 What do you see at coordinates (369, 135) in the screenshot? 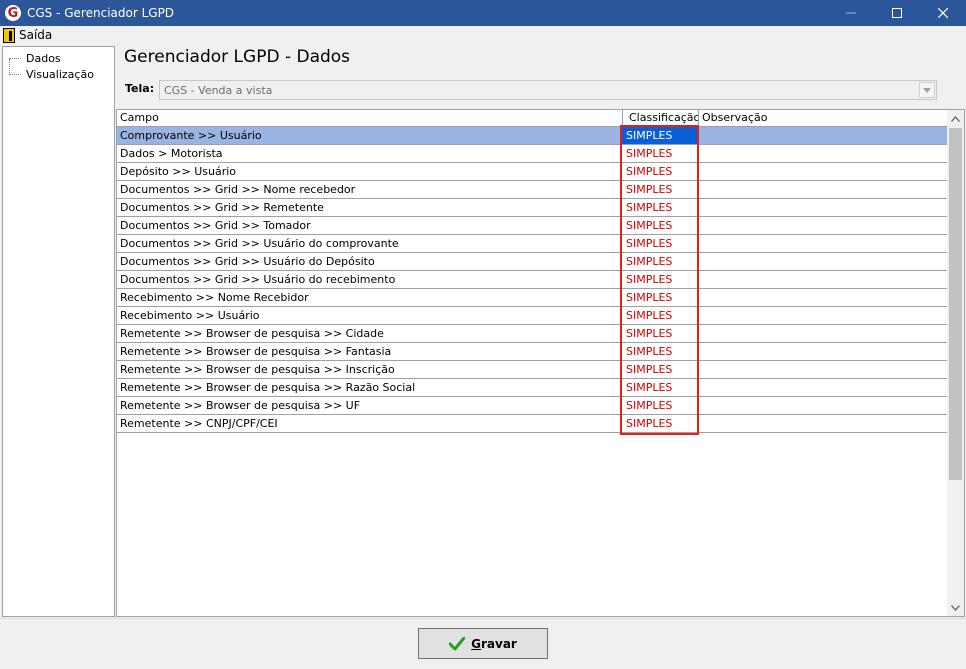
I see `cell-campo: Comprovante >> Usuário` at bounding box center [369, 135].